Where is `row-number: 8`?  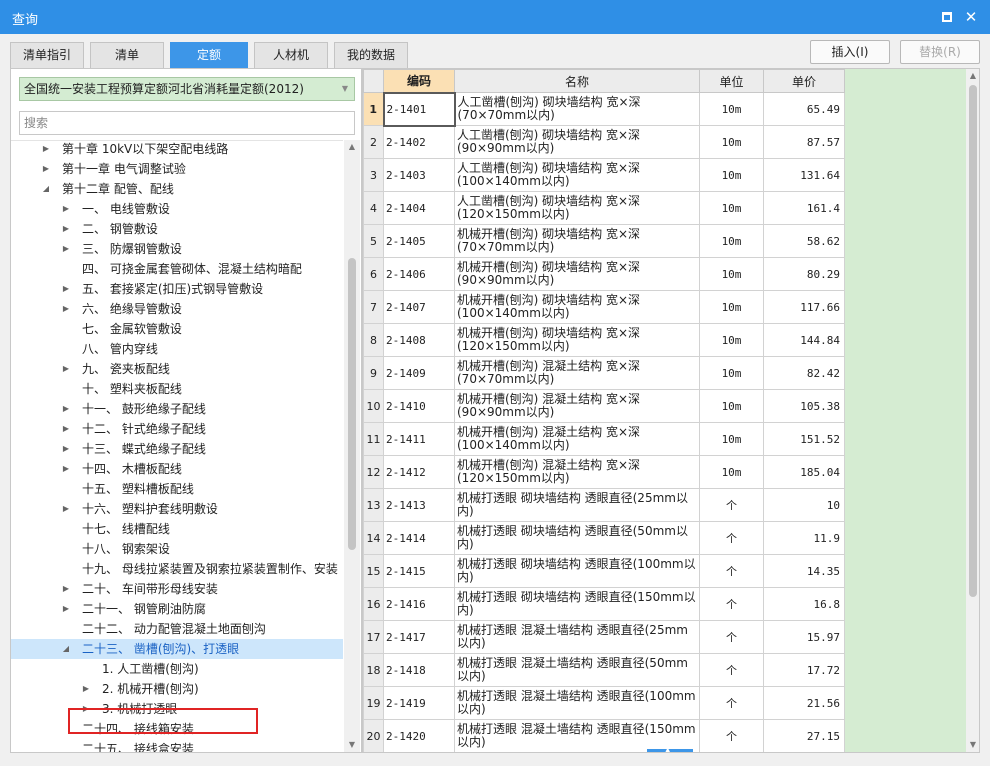 row-number: 8 is located at coordinates (373, 340).